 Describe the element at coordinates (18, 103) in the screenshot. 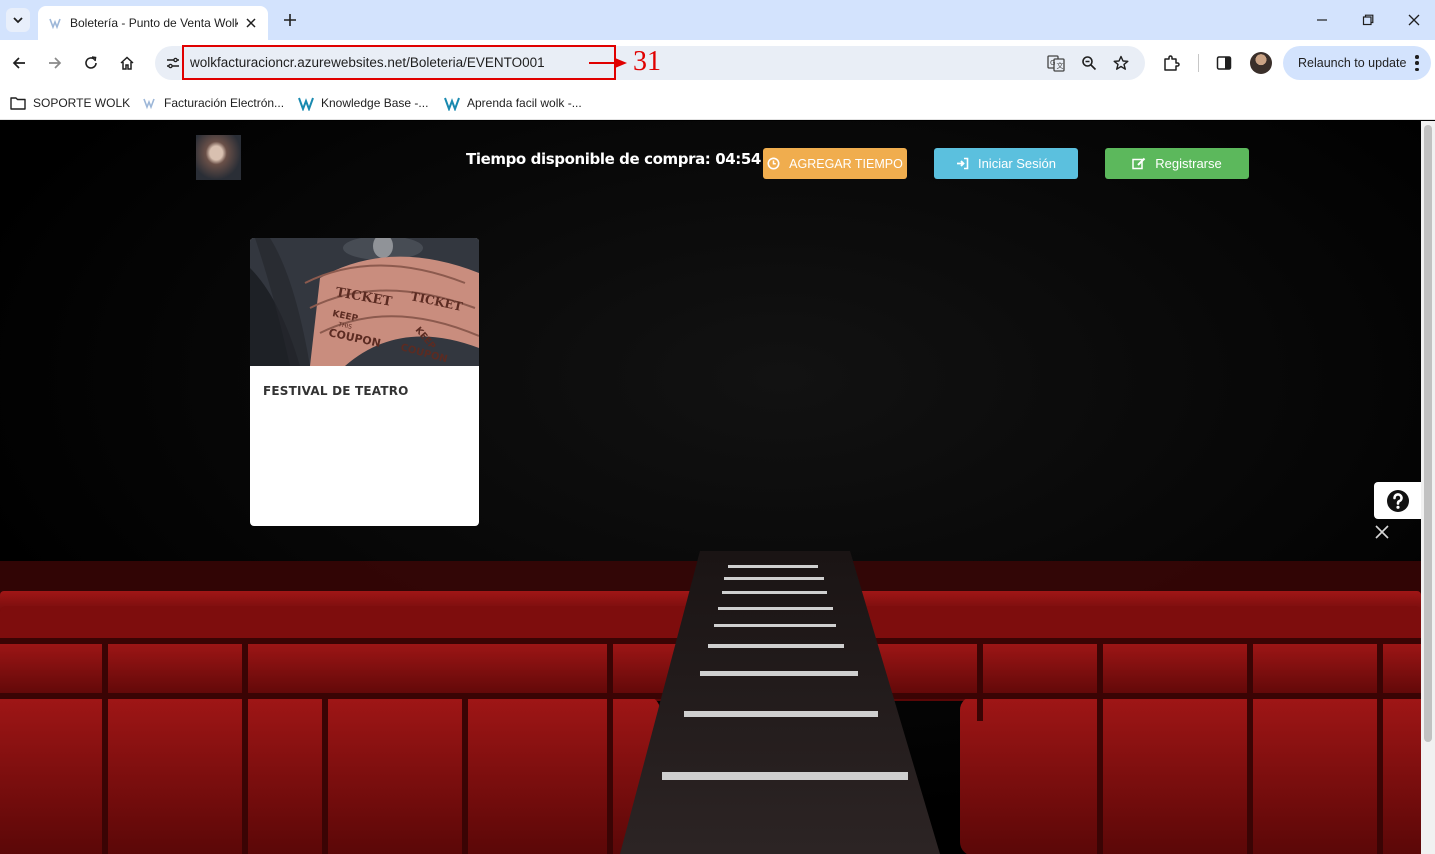

I see `folder-icon` at that location.